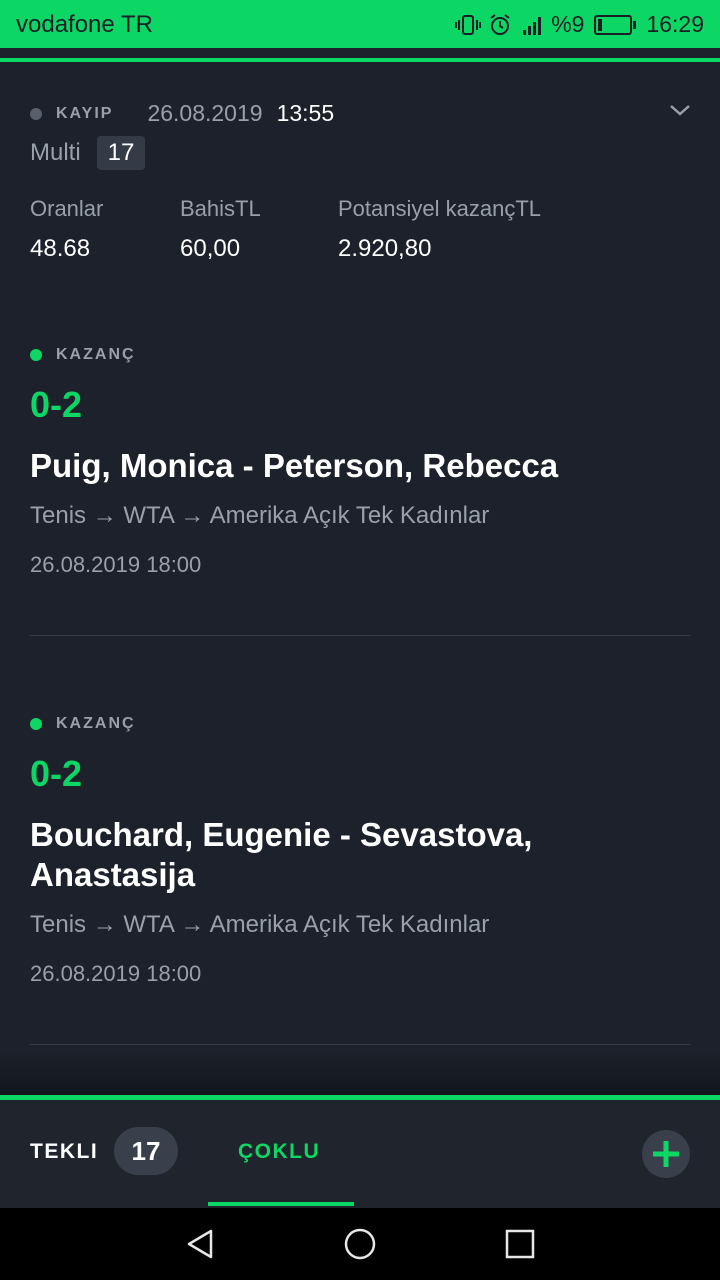 Image resolution: width=720 pixels, height=1280 pixels. Describe the element at coordinates (121, 153) in the screenshot. I see `selection-count-badge: 17` at that location.